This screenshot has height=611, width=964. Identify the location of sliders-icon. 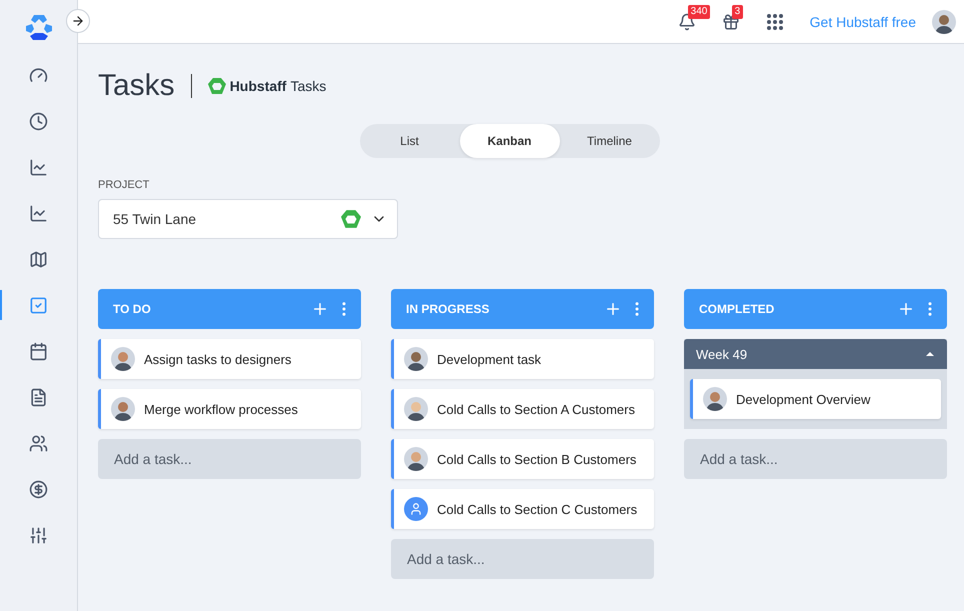
(38, 535).